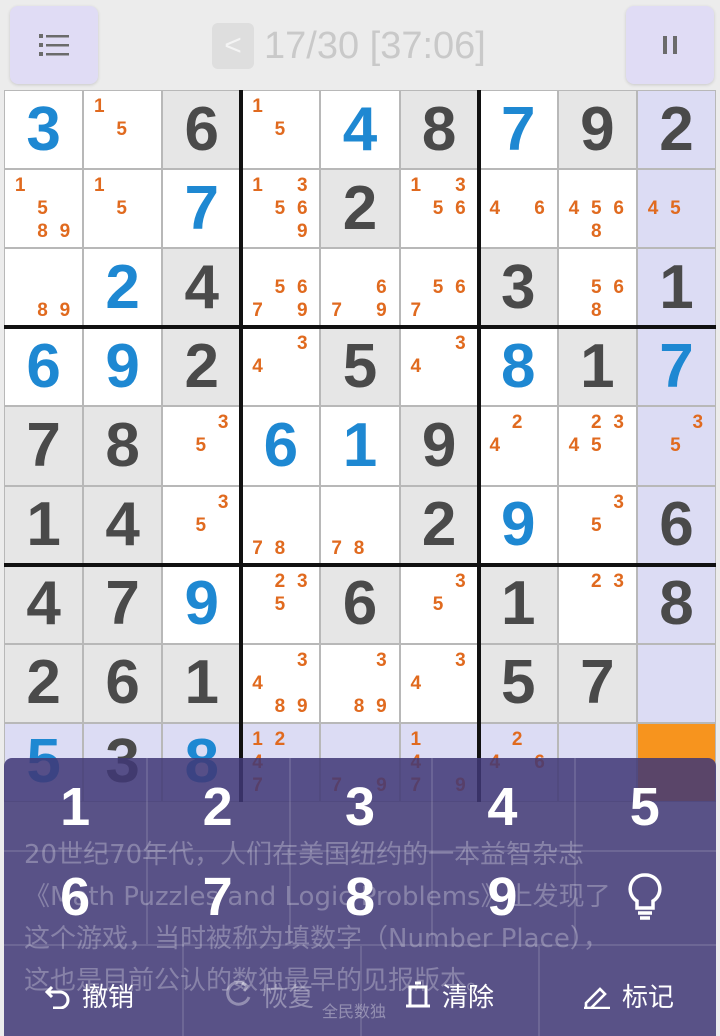 This screenshot has width=720, height=1036. Describe the element at coordinates (597, 288) in the screenshot. I see `sudoku-cell: 568` at that location.